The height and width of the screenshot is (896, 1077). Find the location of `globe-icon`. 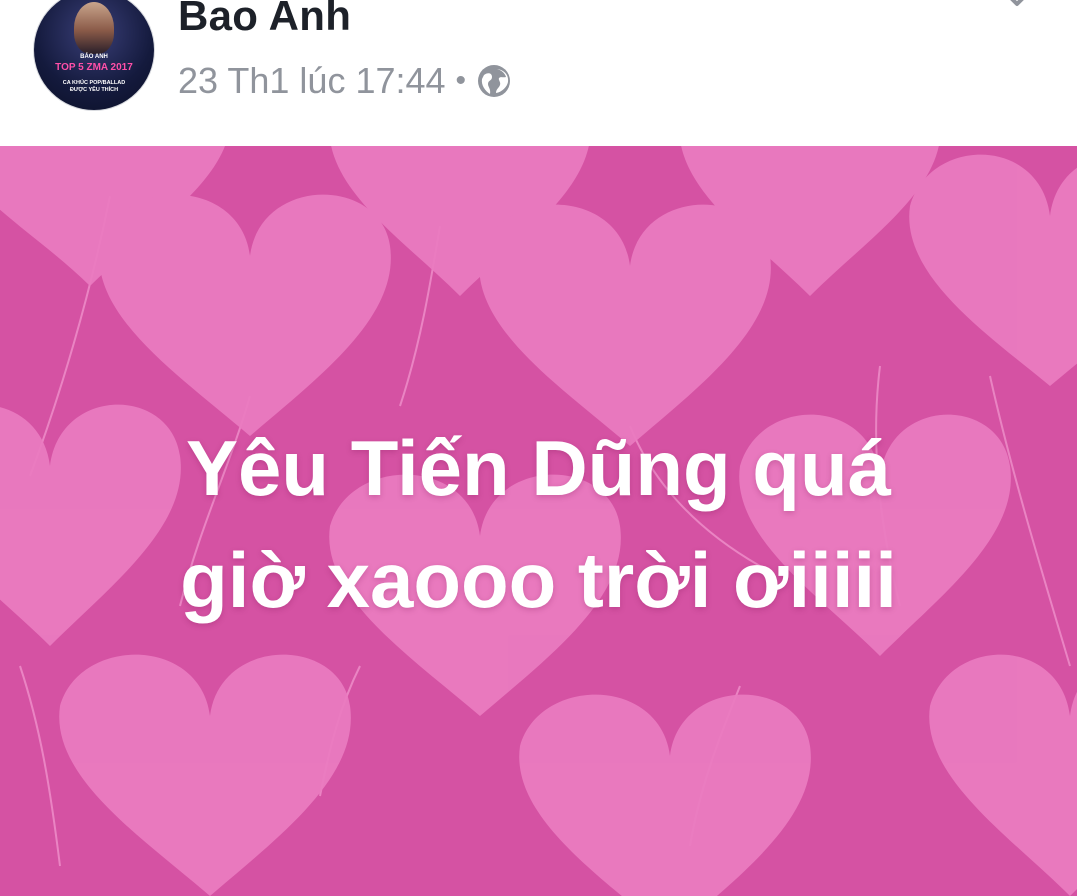

globe-icon is located at coordinates (494, 81).